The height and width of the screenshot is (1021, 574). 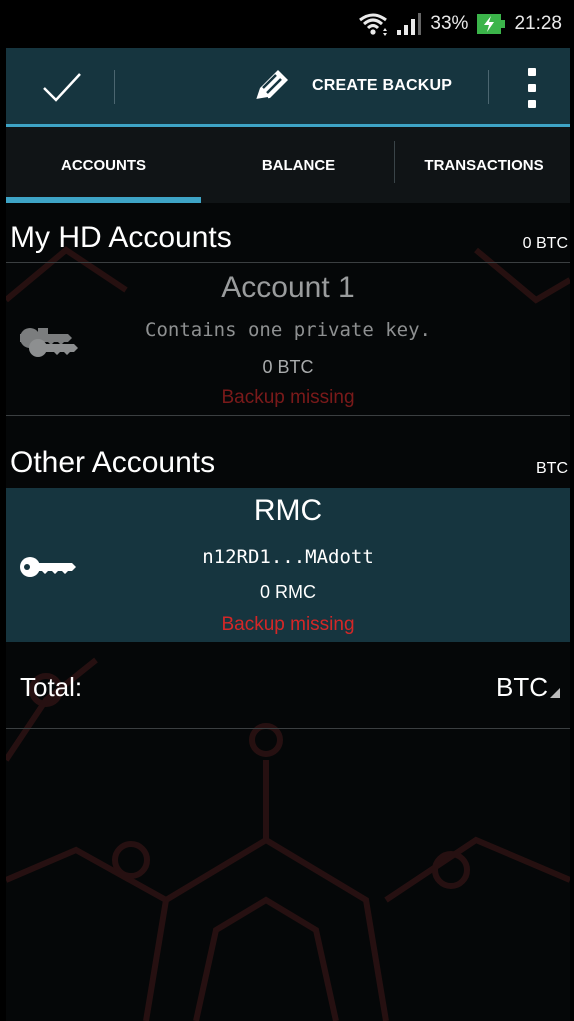 I want to click on total-label: Total:, so click(x=51, y=687).